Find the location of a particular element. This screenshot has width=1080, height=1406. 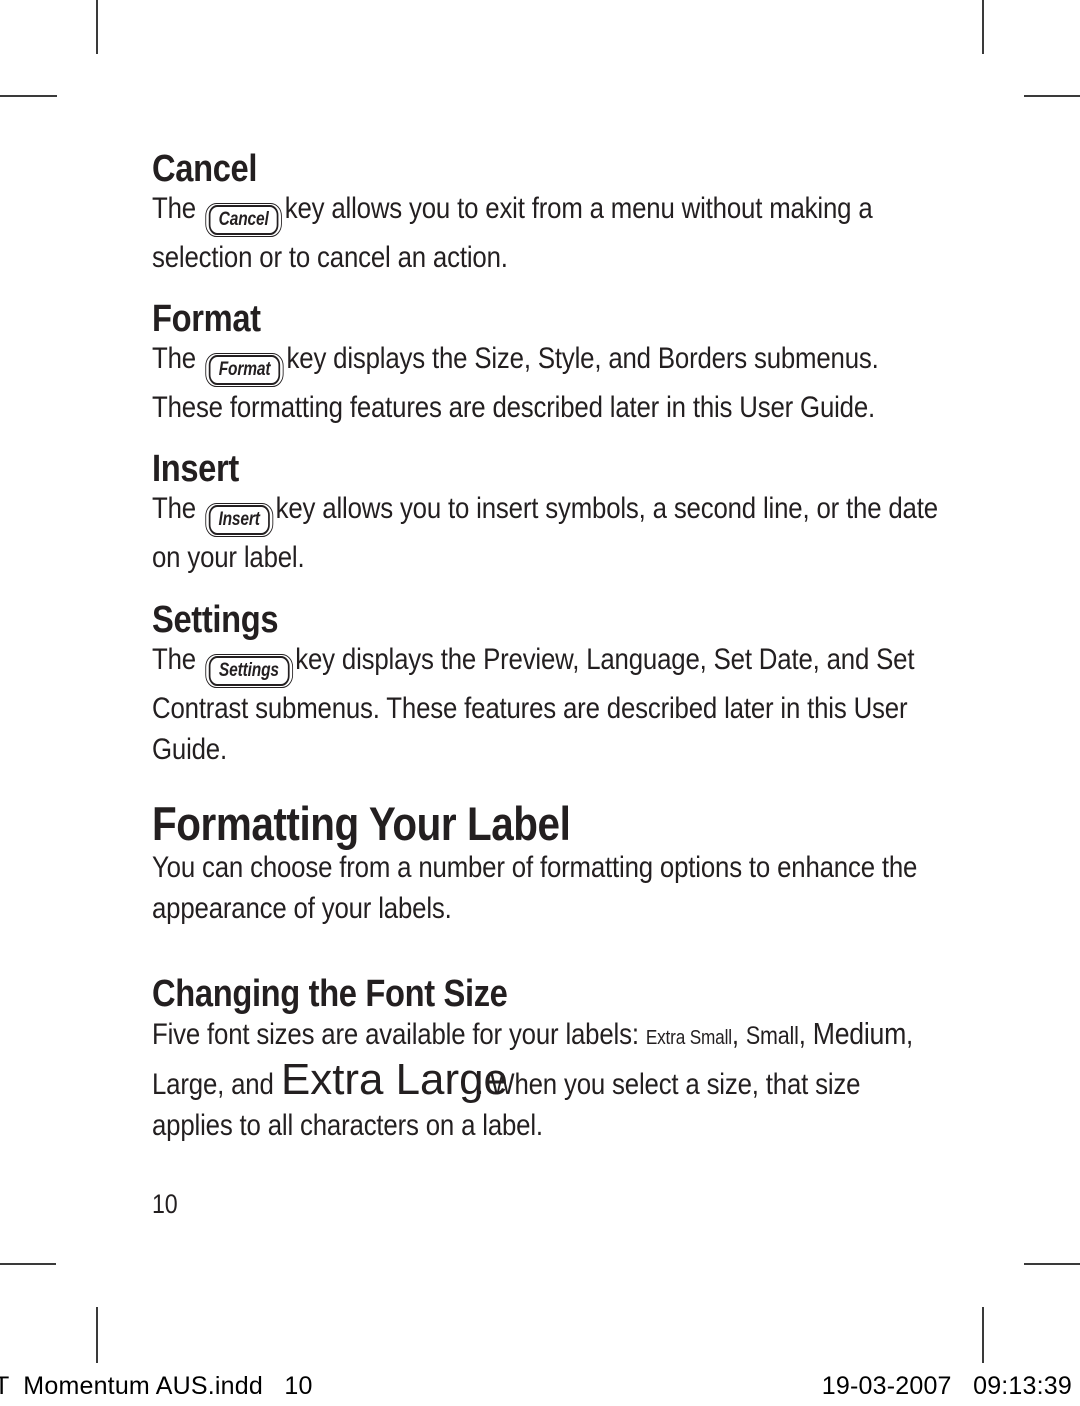

slug-timestamp: 19-03-2007 09:13:39 is located at coordinates (946, 1386).